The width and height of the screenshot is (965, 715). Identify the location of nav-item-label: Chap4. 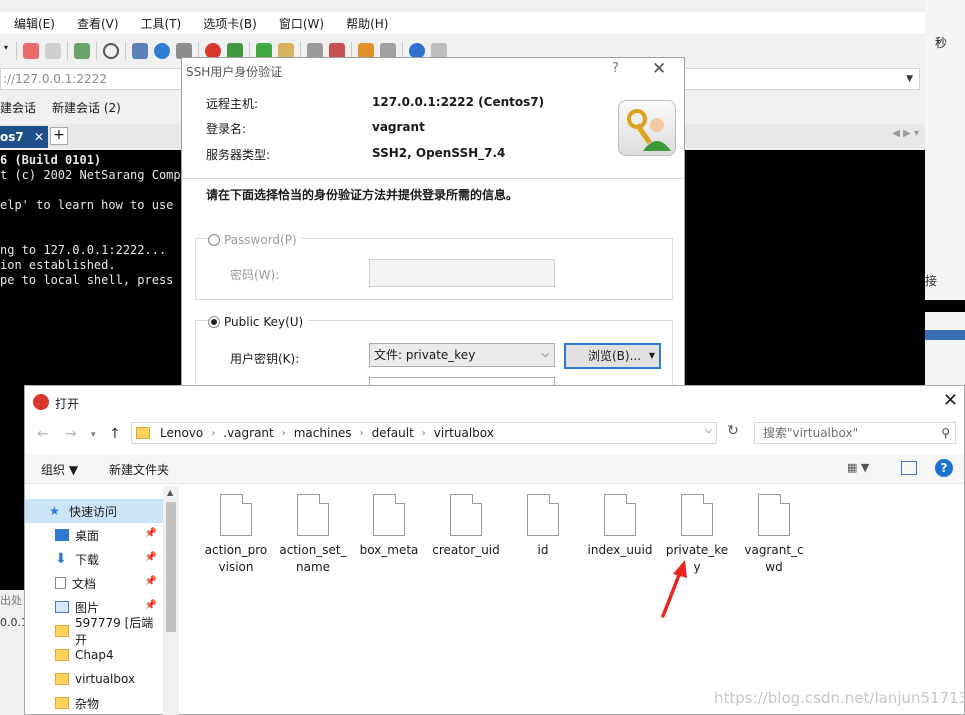
(94, 655).